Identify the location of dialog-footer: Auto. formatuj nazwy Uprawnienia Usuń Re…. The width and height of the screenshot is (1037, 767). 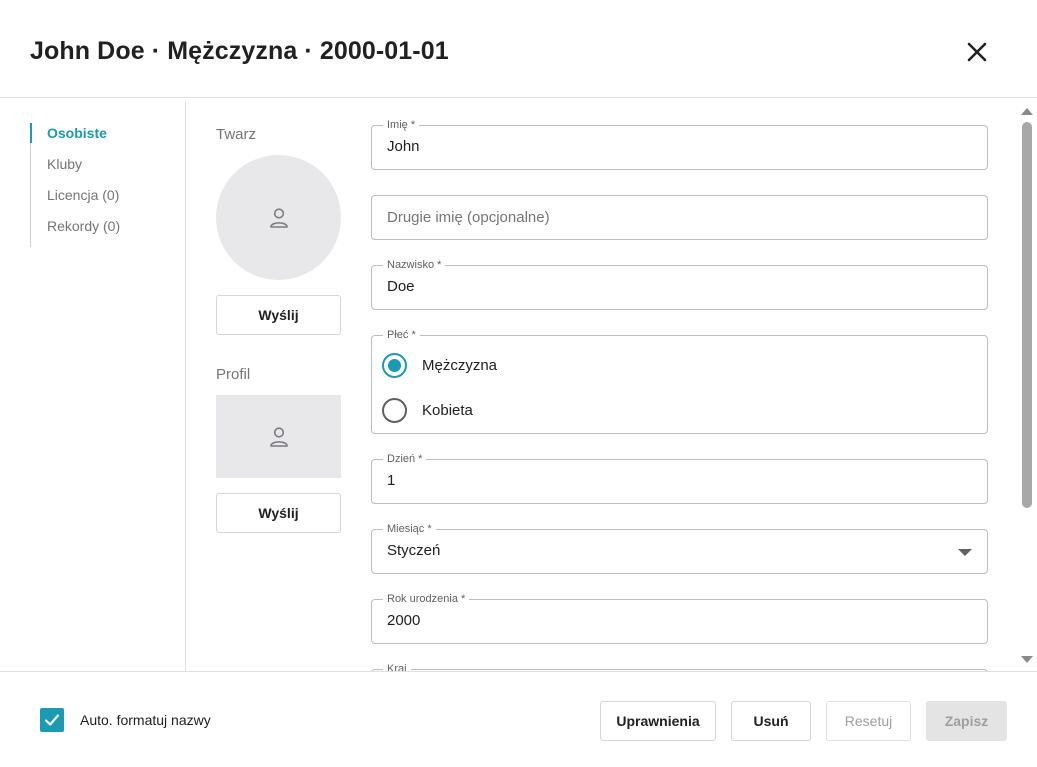
(518, 719).